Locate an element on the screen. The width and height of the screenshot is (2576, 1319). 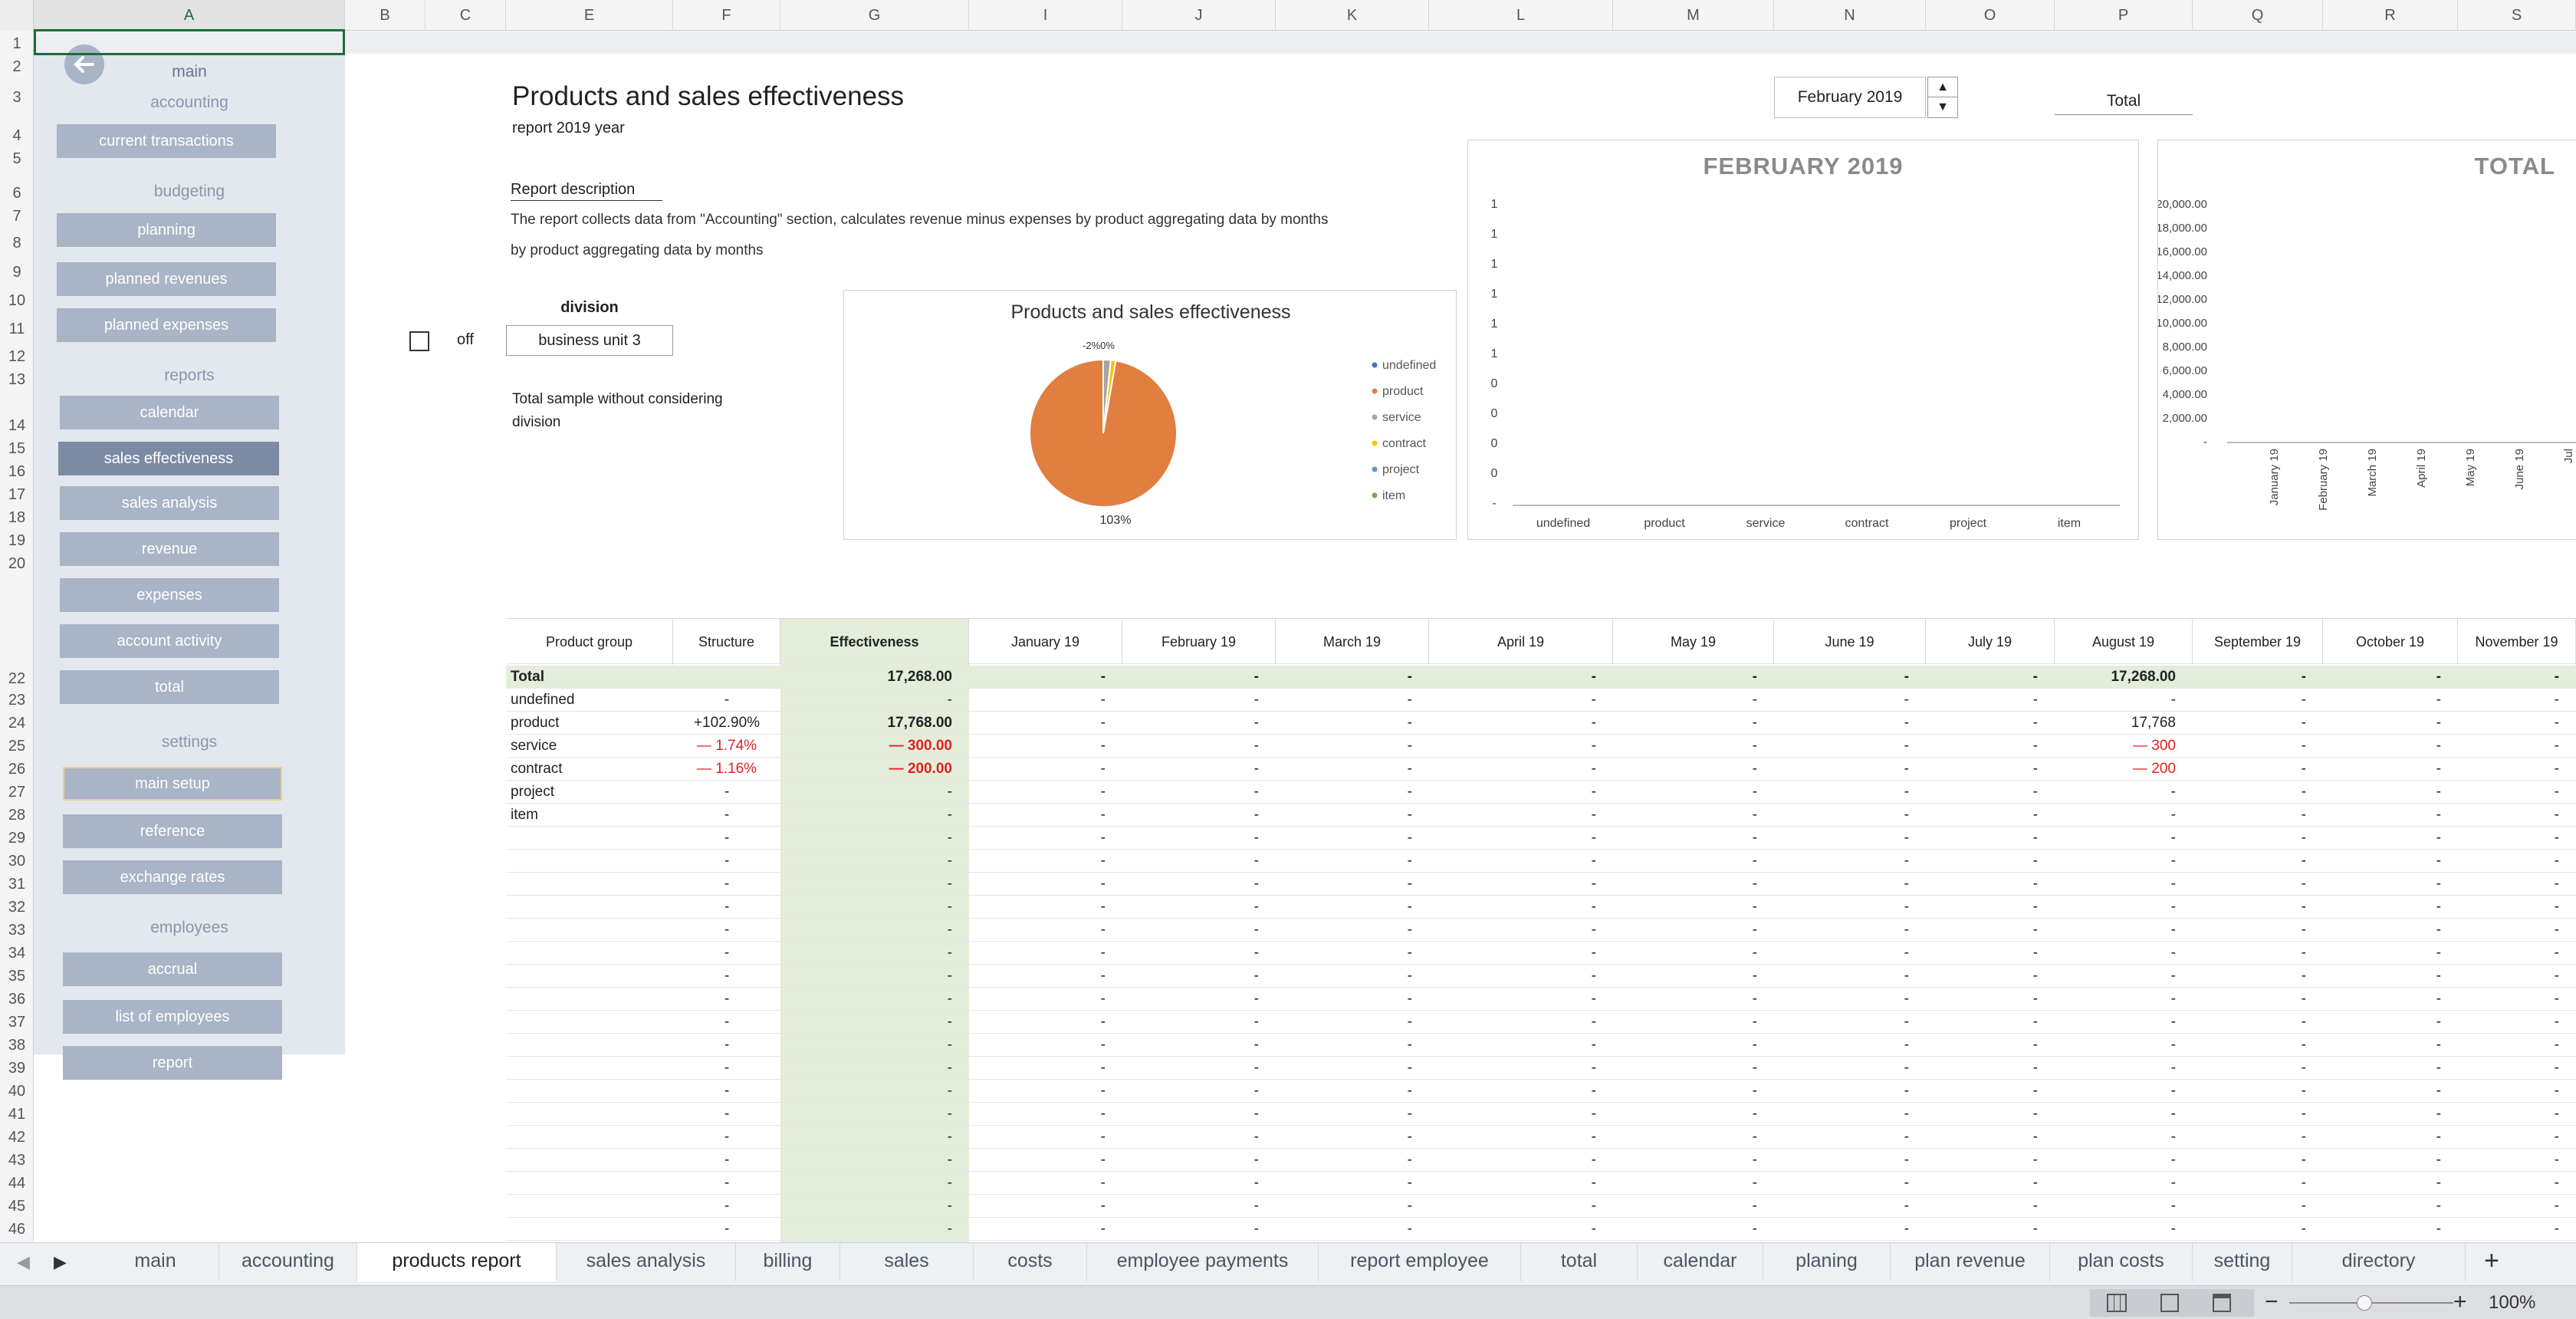
row-header-34: 34 is located at coordinates (17, 953).